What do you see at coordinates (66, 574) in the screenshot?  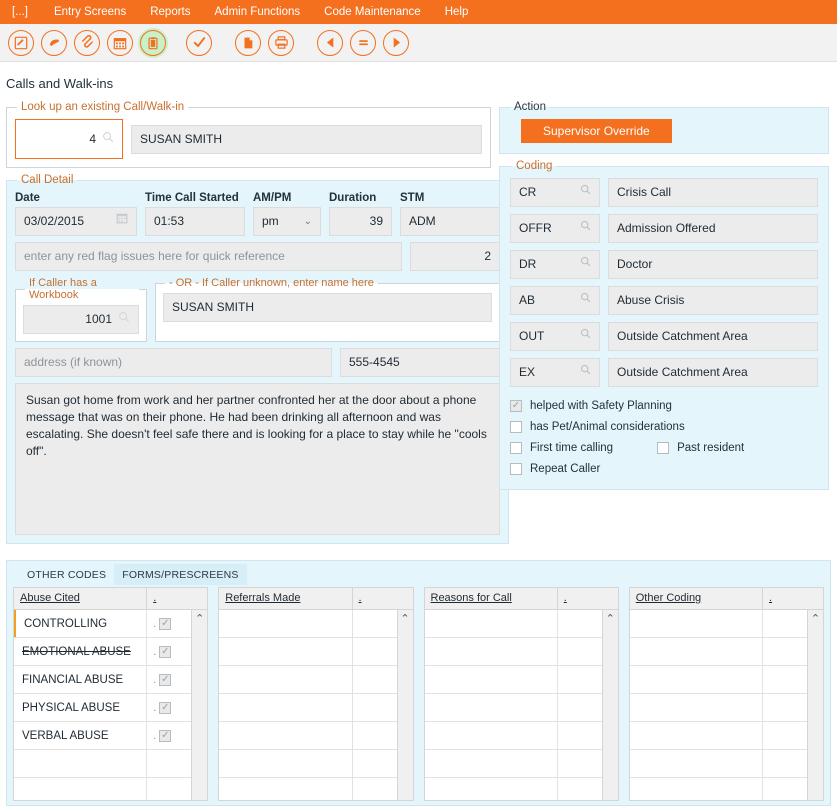 I see `tab-other-codes: OTHER CODES` at bounding box center [66, 574].